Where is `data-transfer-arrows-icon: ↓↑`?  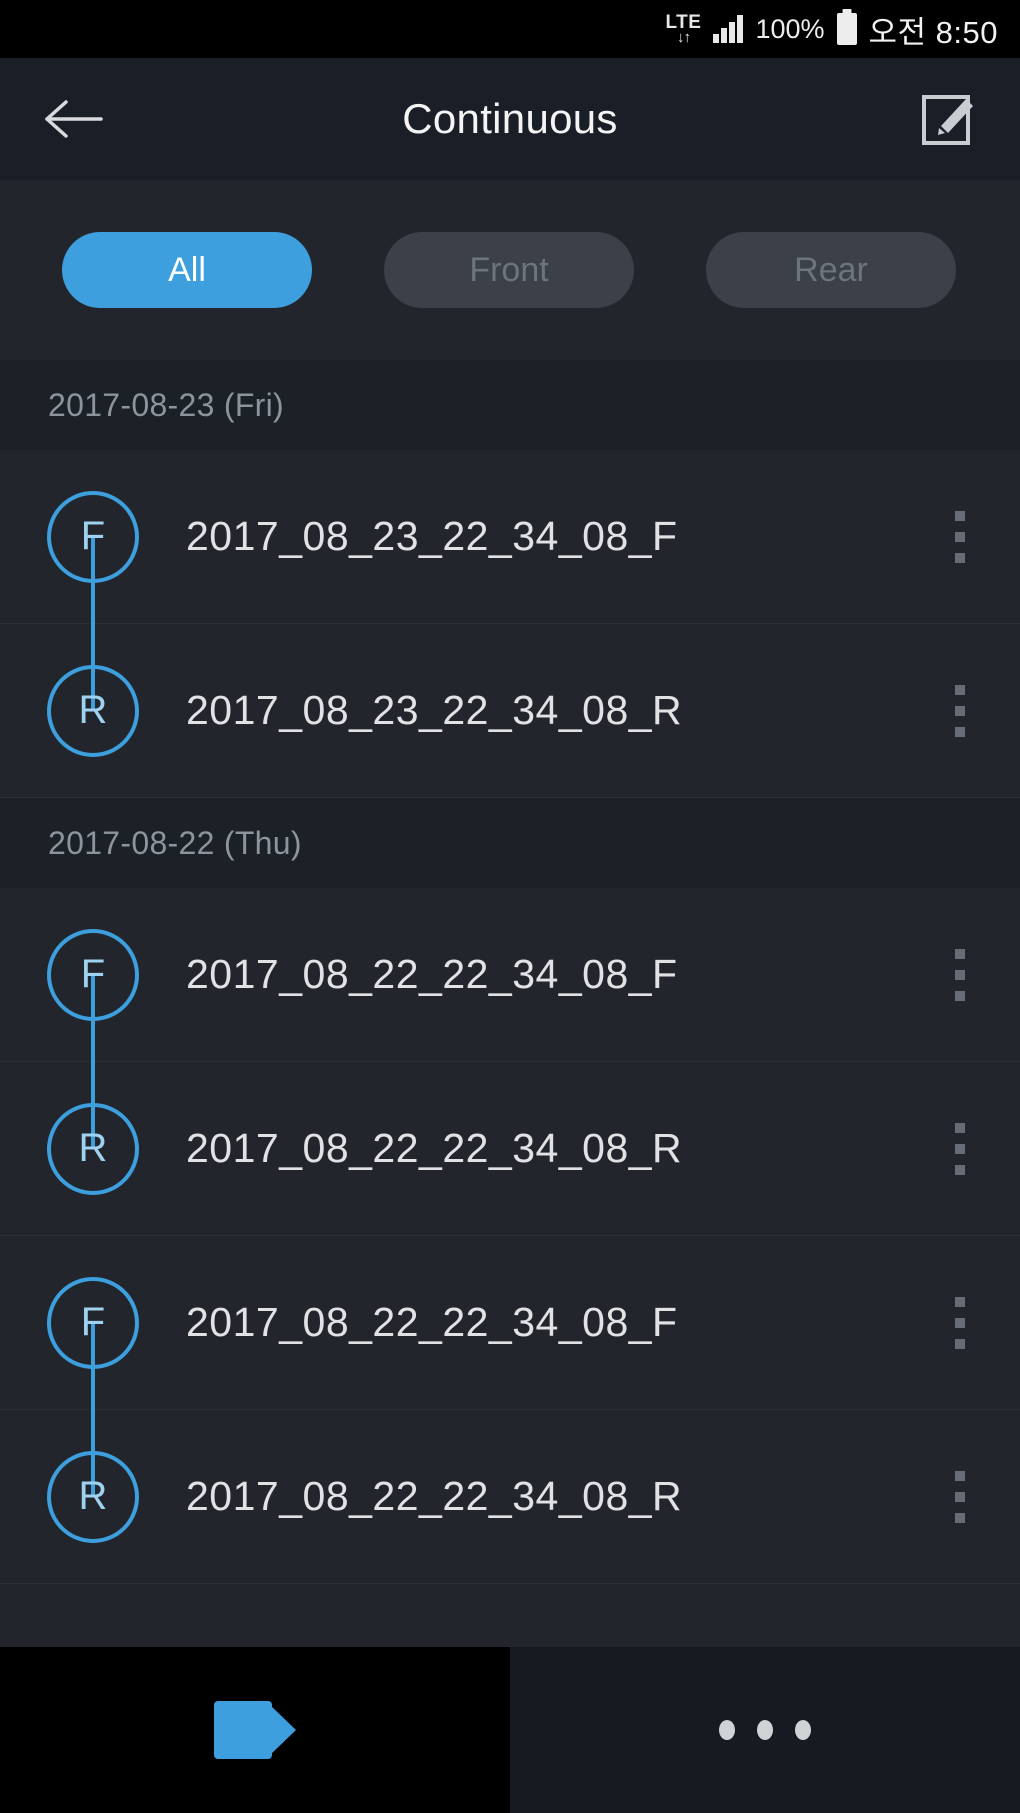
data-transfer-arrows-icon: ↓↑ is located at coordinates (683, 37).